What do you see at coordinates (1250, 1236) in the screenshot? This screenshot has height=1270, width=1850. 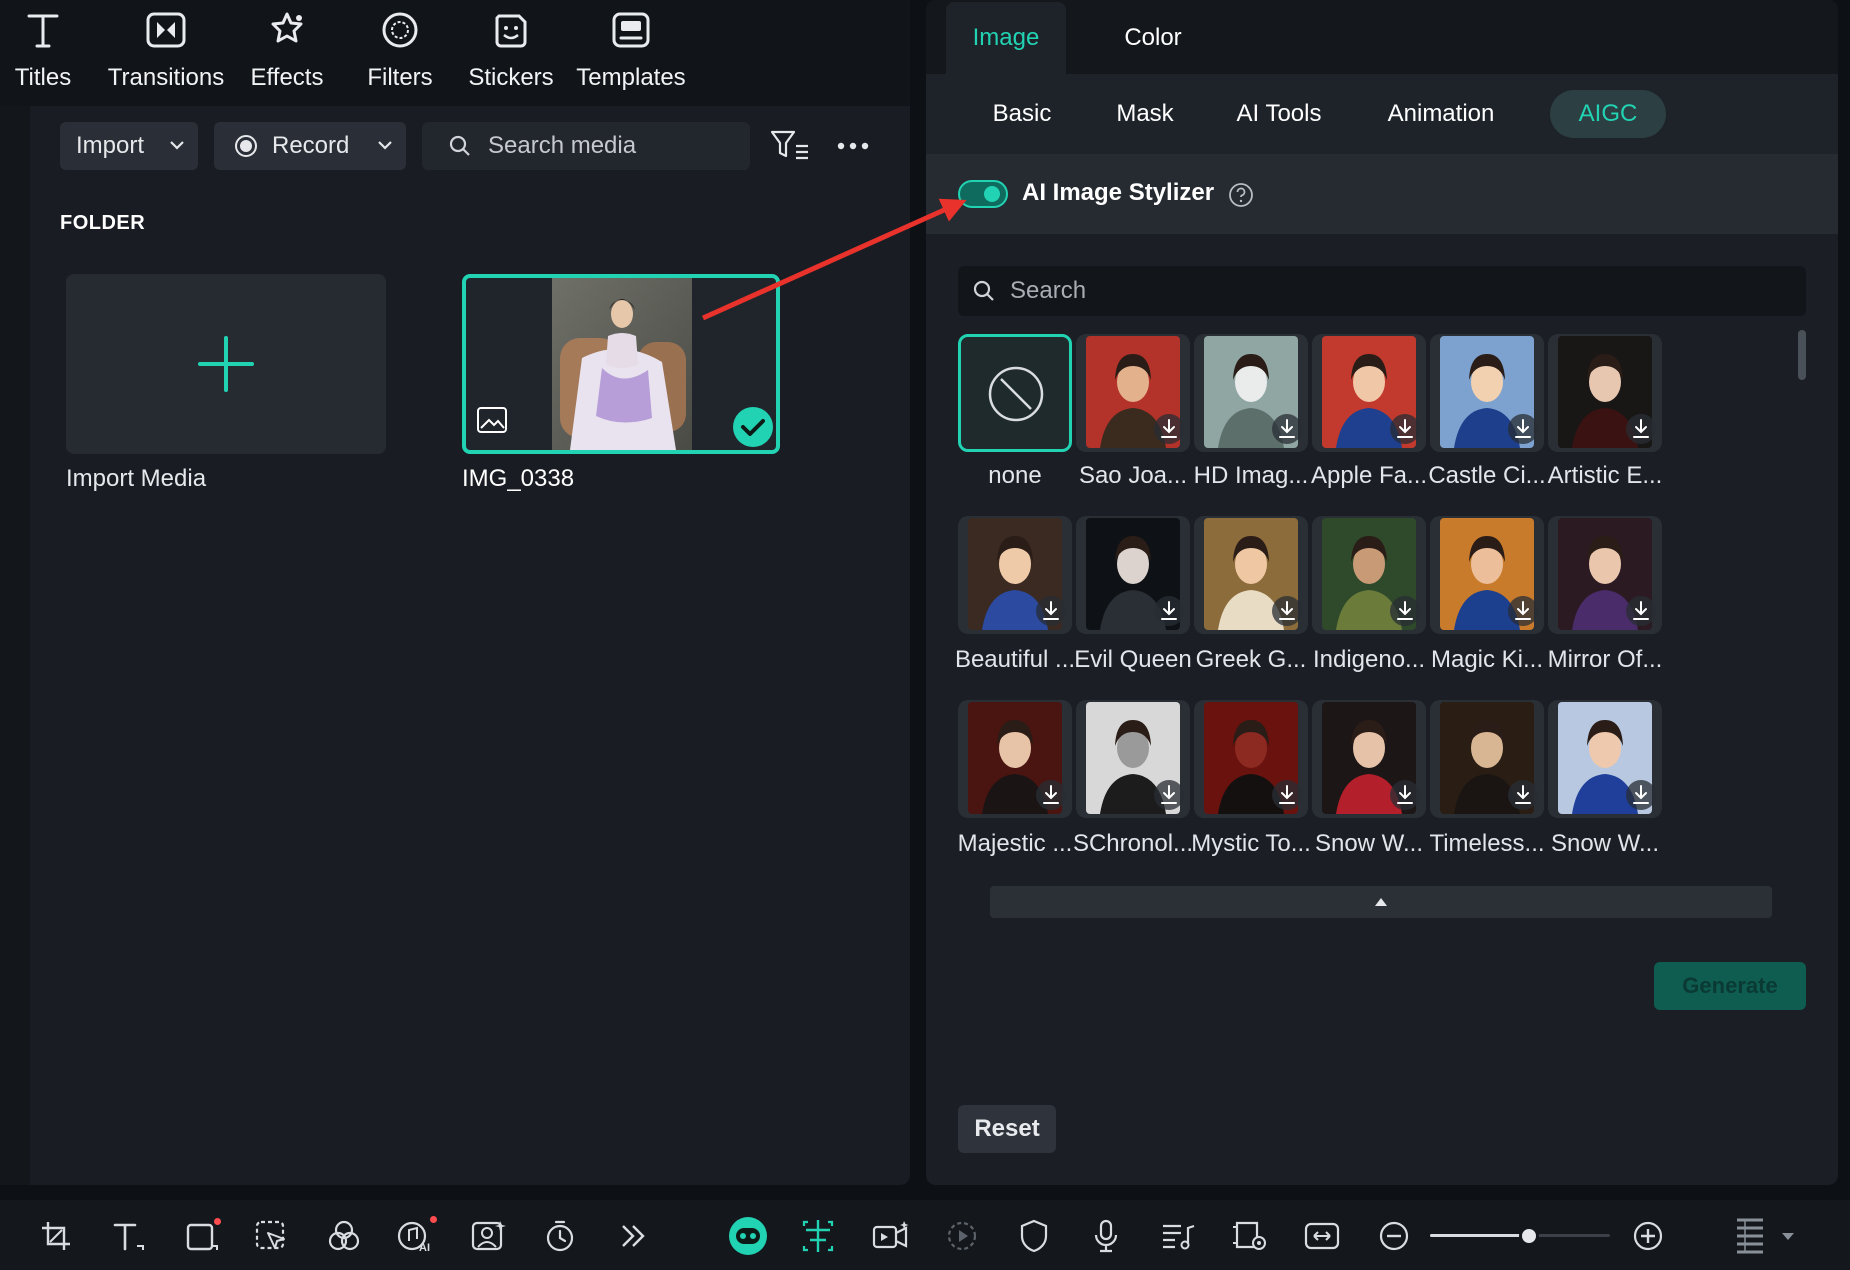 I see `preview-monitor-icon` at bounding box center [1250, 1236].